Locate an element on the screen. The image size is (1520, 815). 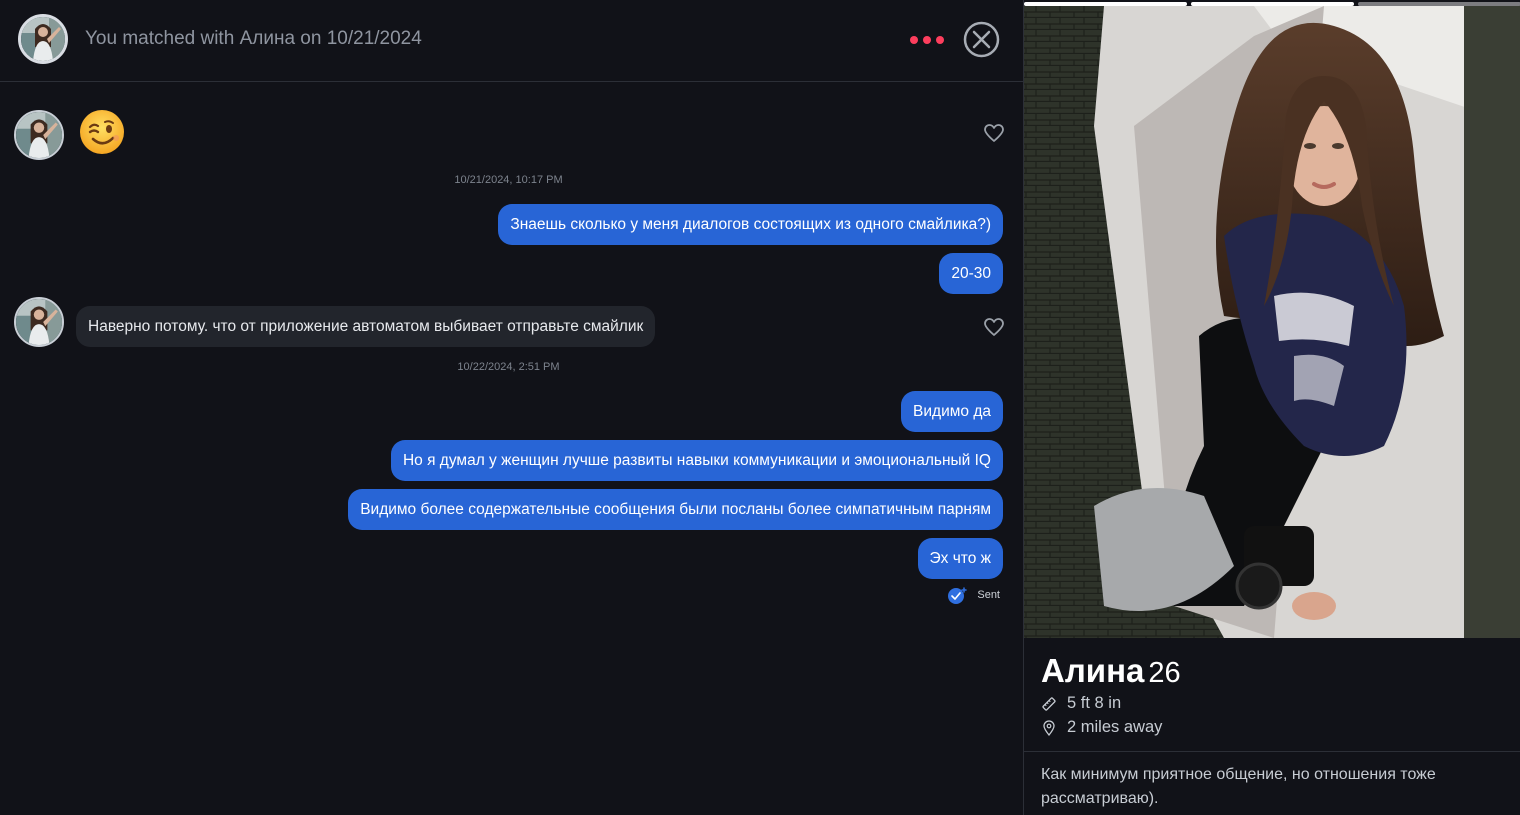
profile-first-name: Алина is located at coordinates (1093, 670).